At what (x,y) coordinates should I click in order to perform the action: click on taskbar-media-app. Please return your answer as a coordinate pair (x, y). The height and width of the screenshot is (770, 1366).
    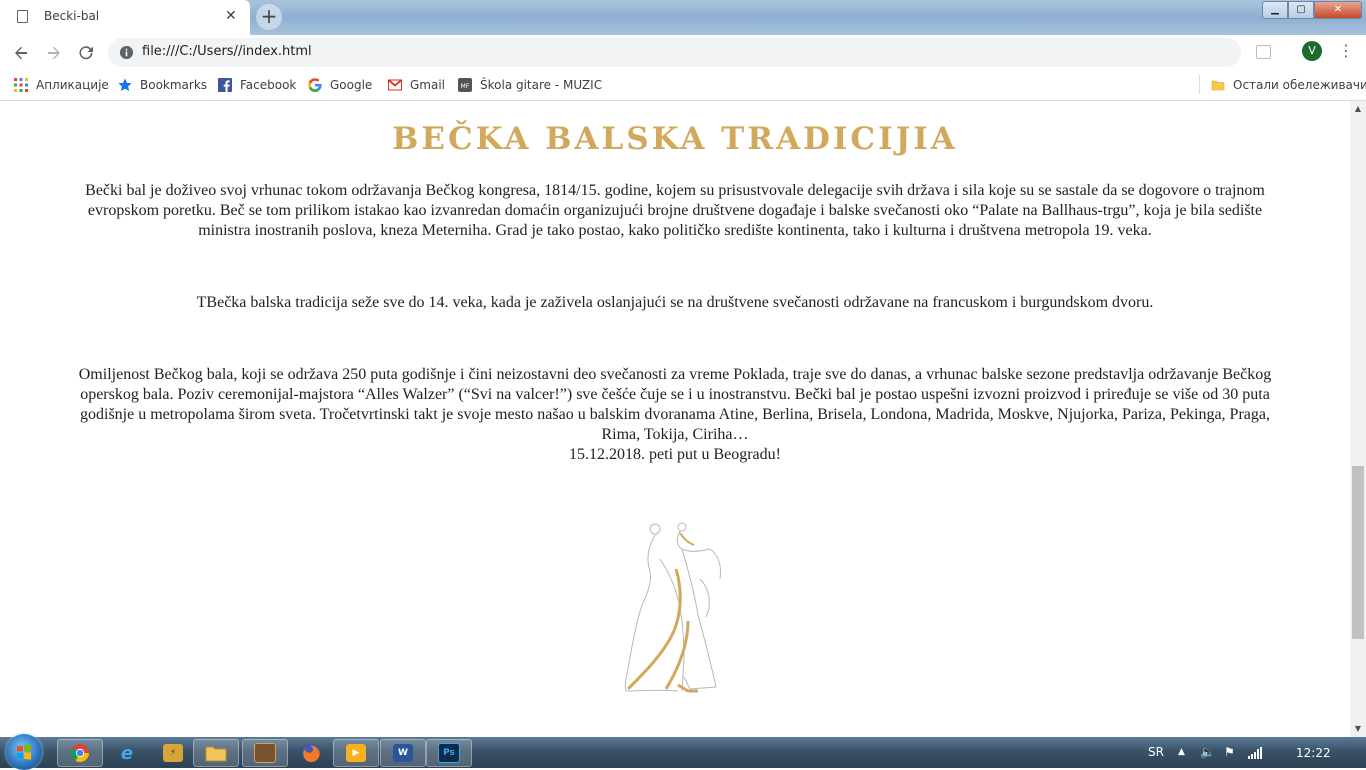
    Looking at the image, I should click on (265, 753).